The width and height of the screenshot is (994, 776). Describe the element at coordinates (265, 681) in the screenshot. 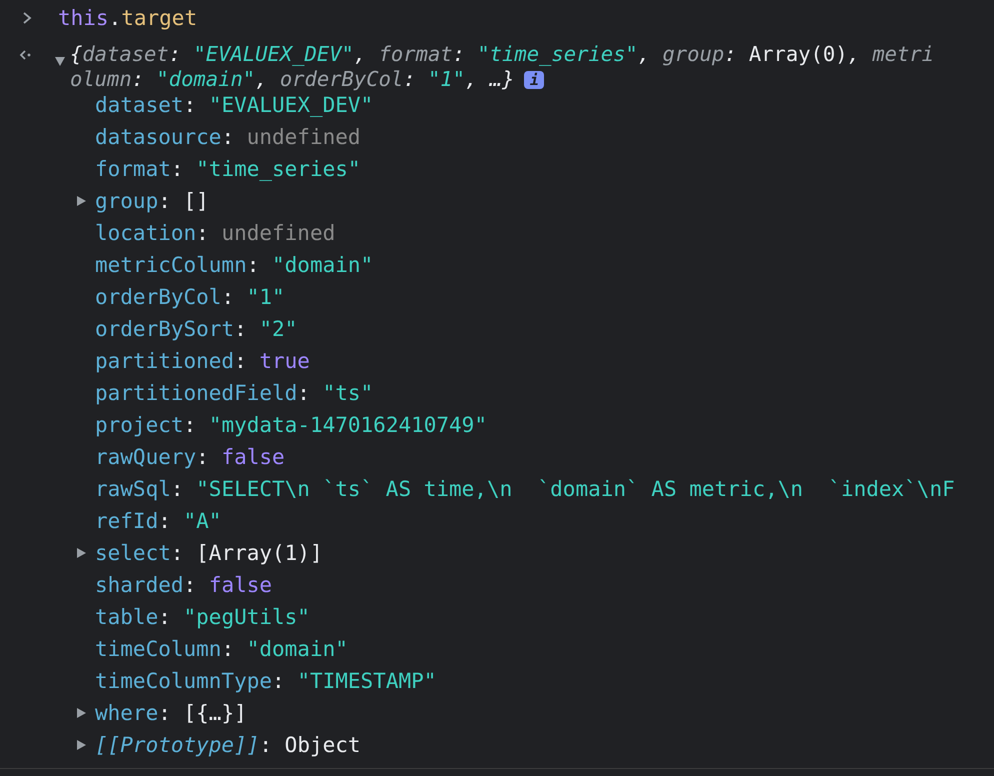

I see `property-entry: timeColumnType: "TIMESTAMP"` at that location.